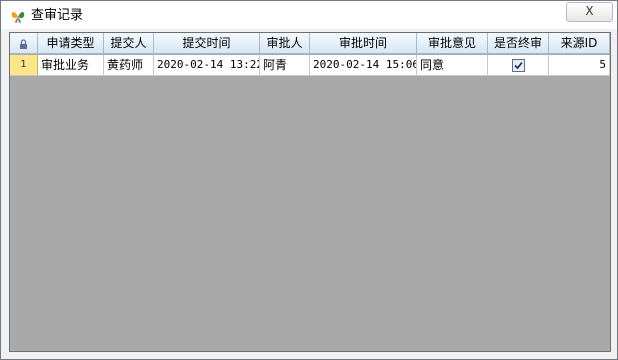  I want to click on column-header-source-id: 来源ID, so click(579, 43).